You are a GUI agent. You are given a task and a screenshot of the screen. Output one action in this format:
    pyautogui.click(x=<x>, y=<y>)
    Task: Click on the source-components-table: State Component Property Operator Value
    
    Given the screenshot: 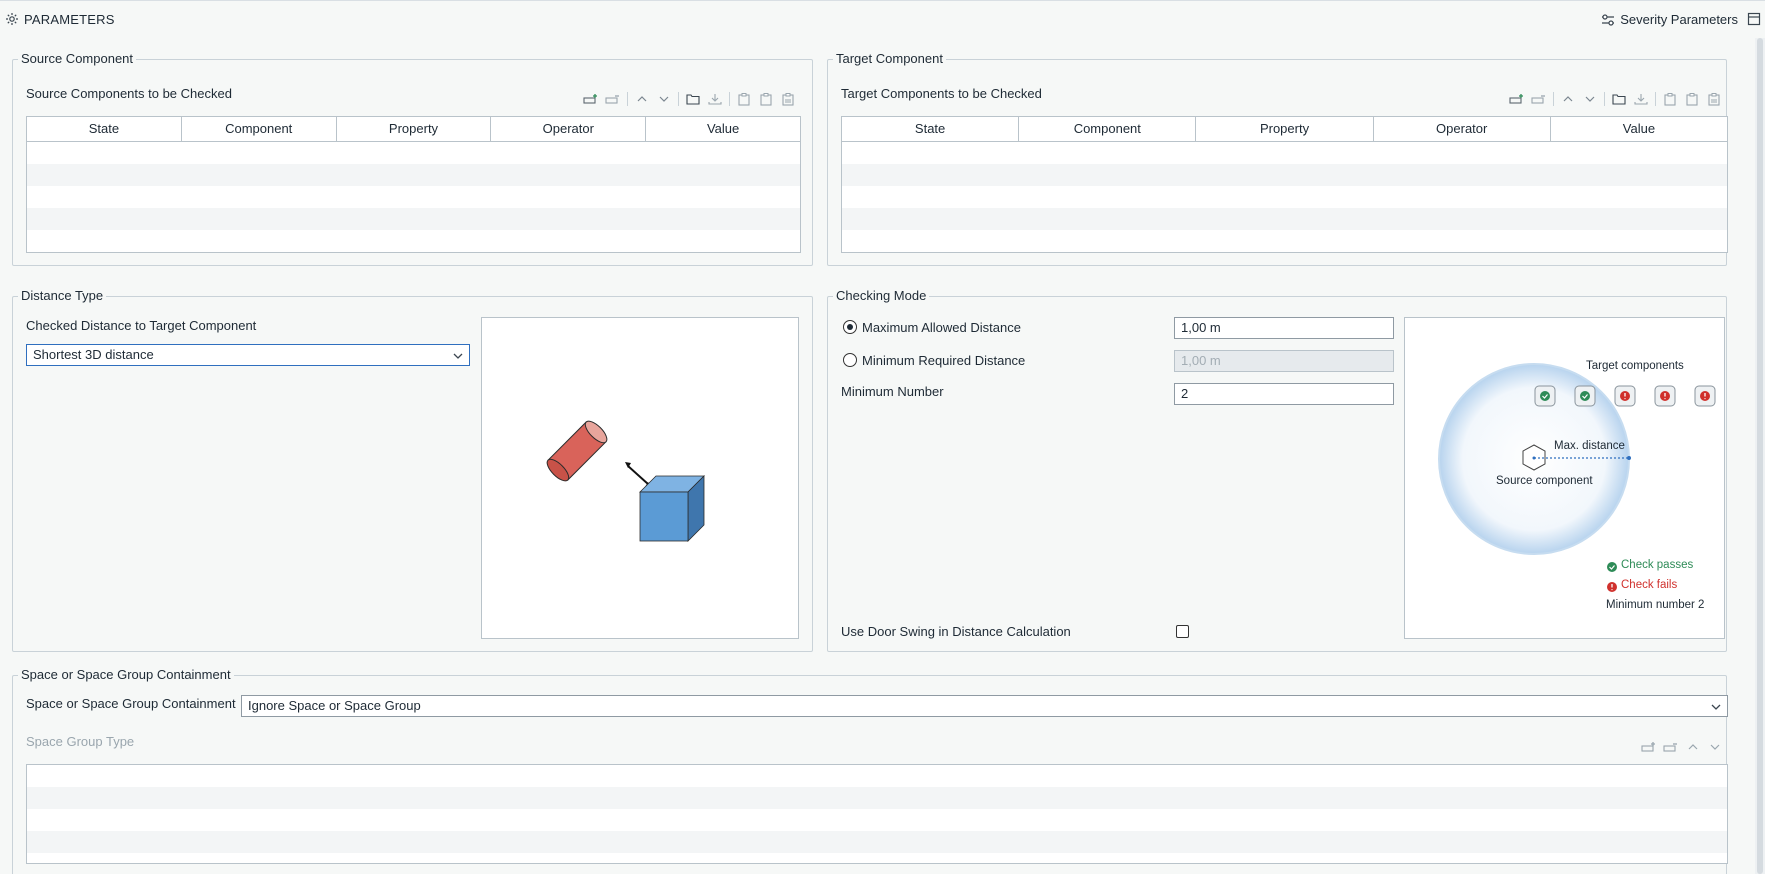 What is the action you would take?
    pyautogui.click(x=413, y=184)
    